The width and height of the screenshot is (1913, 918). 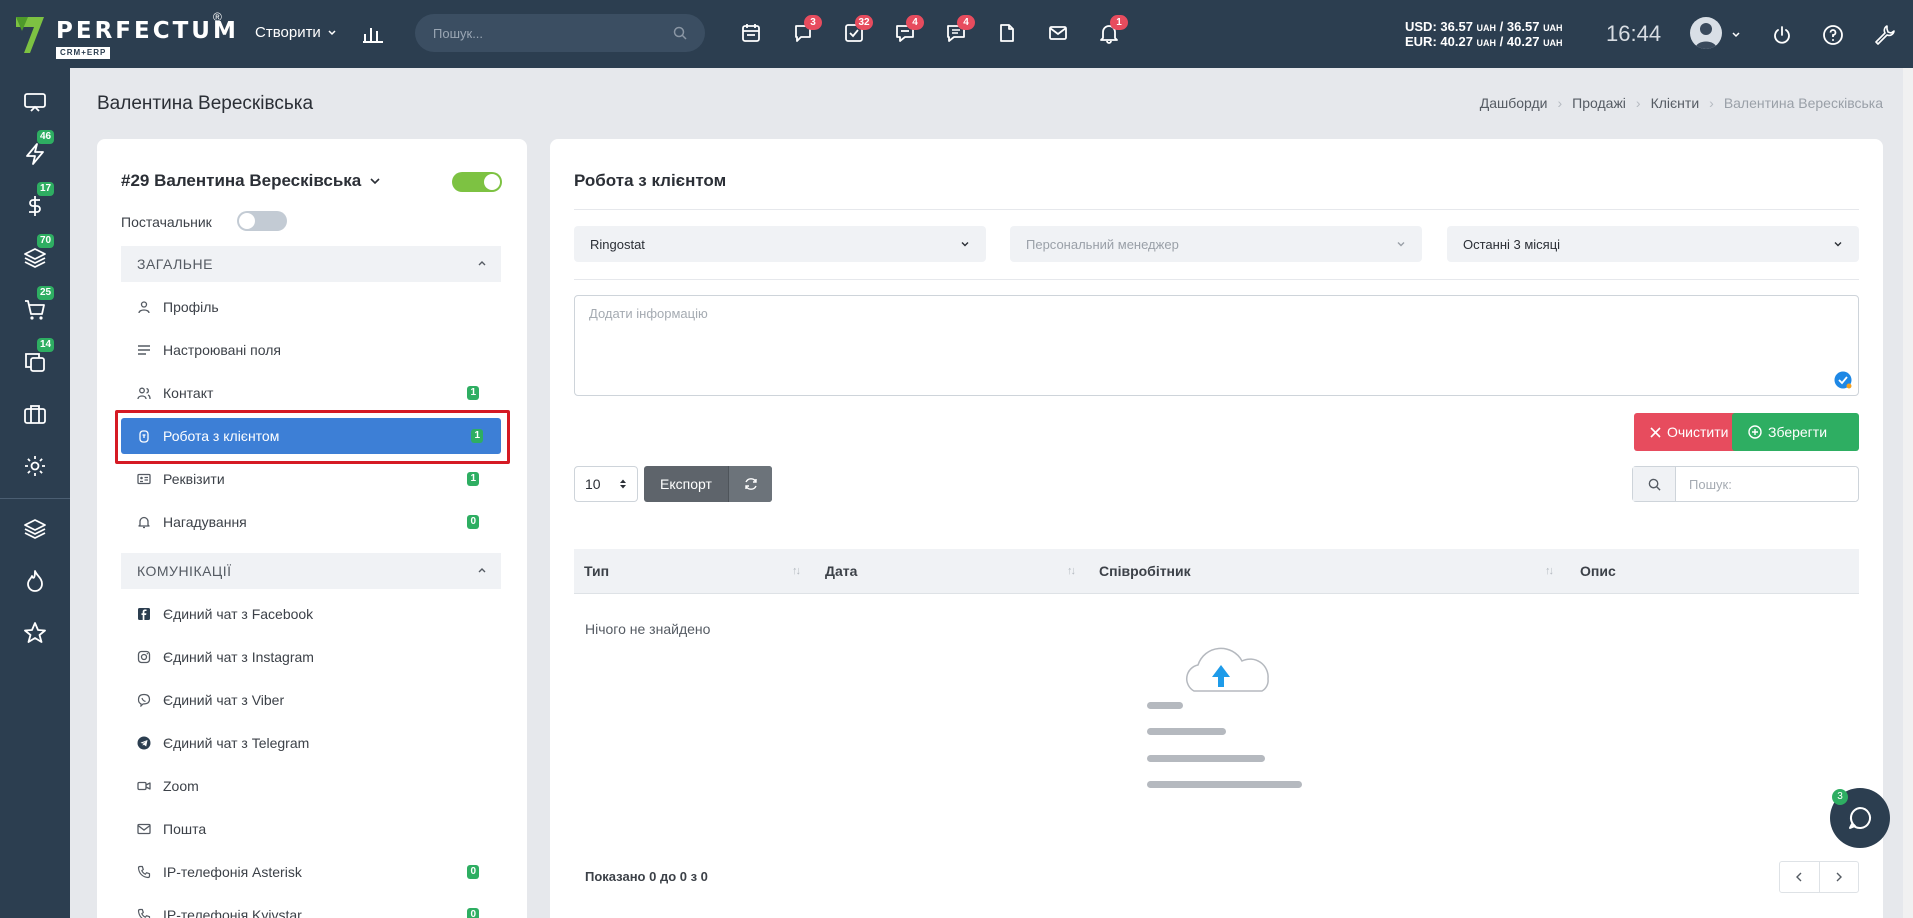 What do you see at coordinates (311, 743) in the screenshot?
I see `menu-item-telegram-chat: Єдиний чат з Telegram` at bounding box center [311, 743].